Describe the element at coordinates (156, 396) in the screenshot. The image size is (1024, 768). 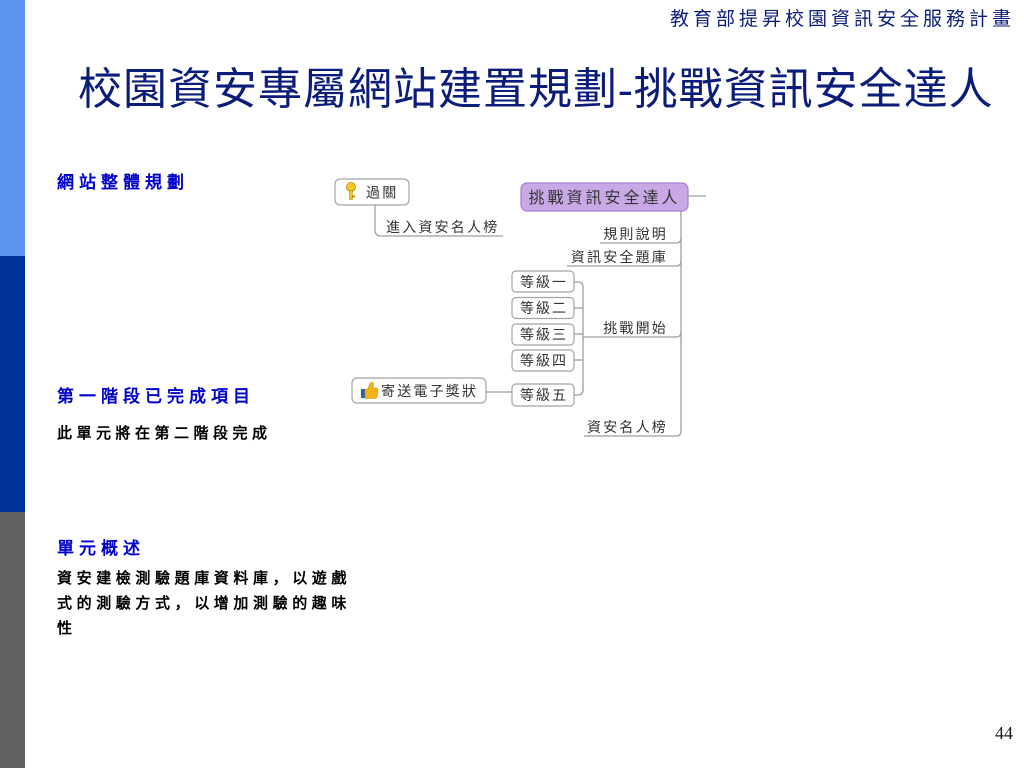
I see `section-heading-phase-one: 第一階段已完成項目` at that location.